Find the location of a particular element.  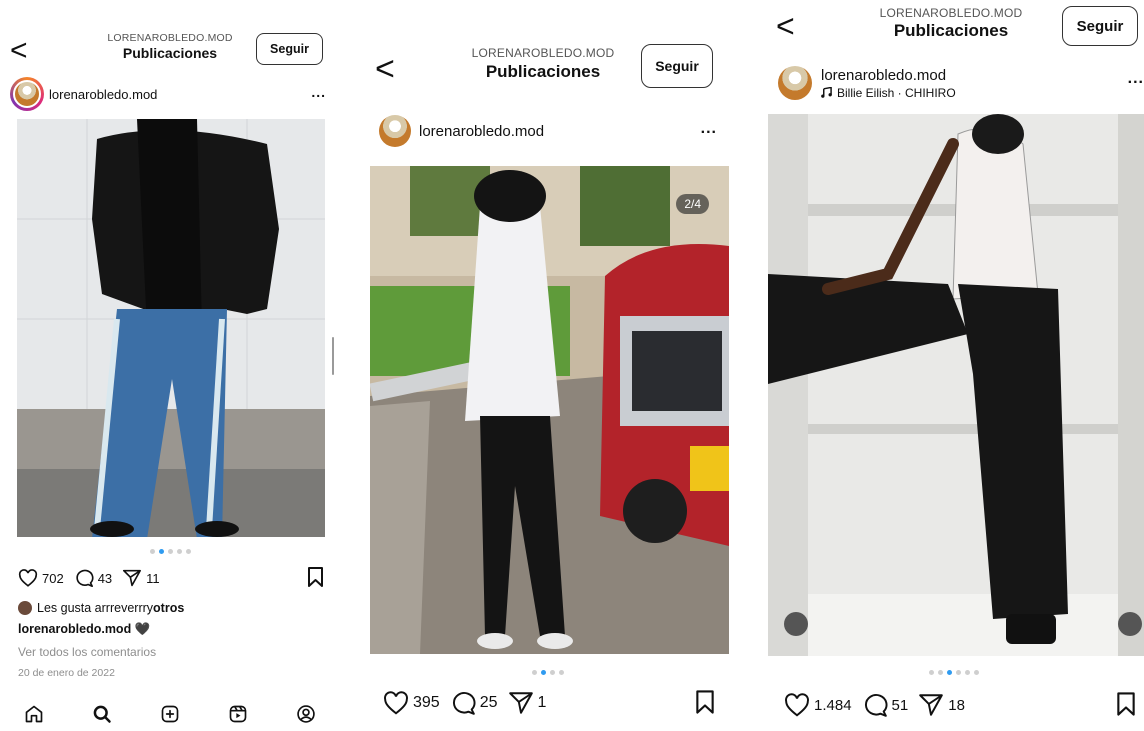

carousel-indicator: 2/4 is located at coordinates (692, 204).